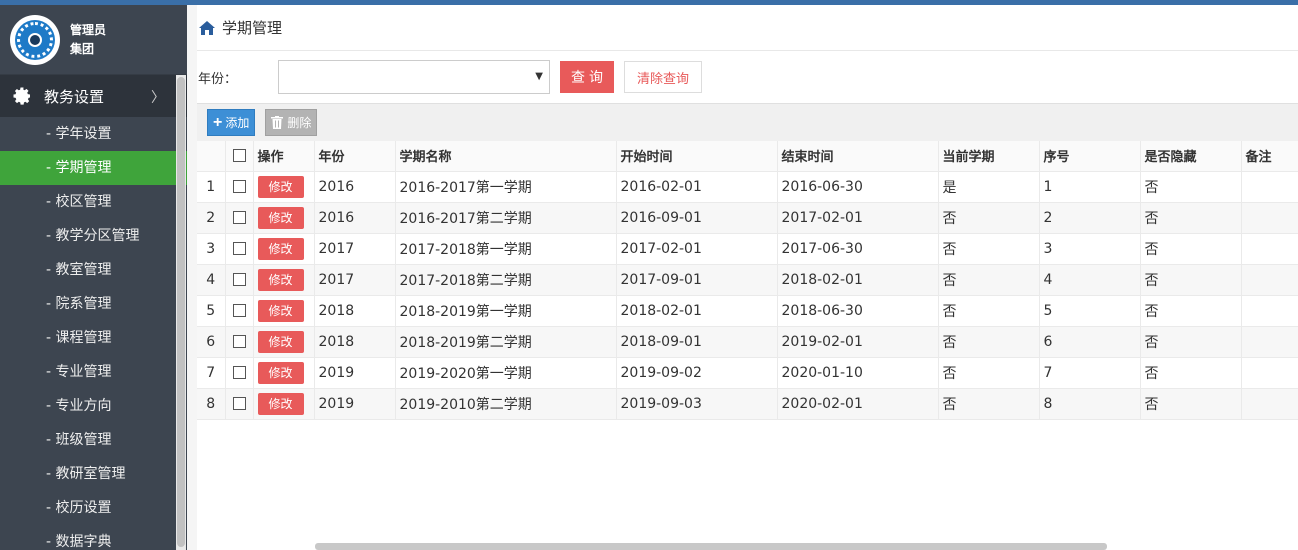  I want to click on cell-end: 2020-02-01, so click(858, 404).